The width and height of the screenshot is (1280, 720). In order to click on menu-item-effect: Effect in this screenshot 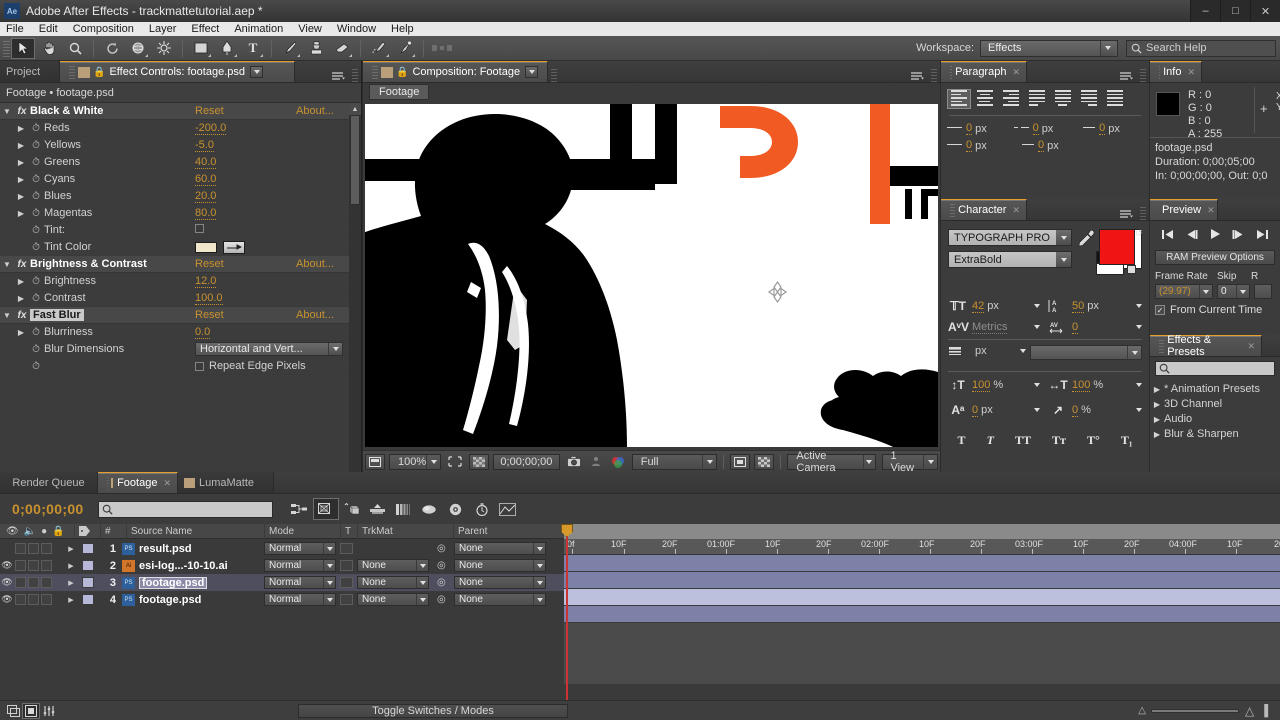, I will do `click(205, 29)`.